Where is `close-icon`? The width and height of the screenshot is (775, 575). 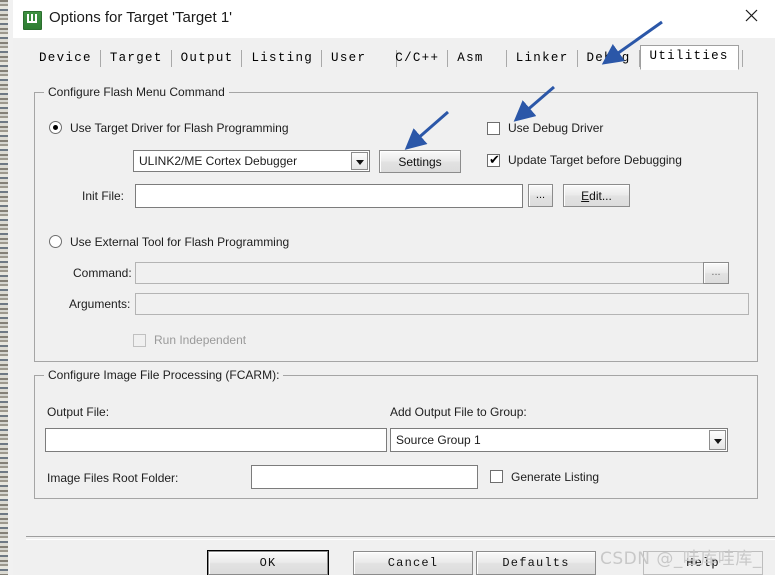
close-icon is located at coordinates (752, 15).